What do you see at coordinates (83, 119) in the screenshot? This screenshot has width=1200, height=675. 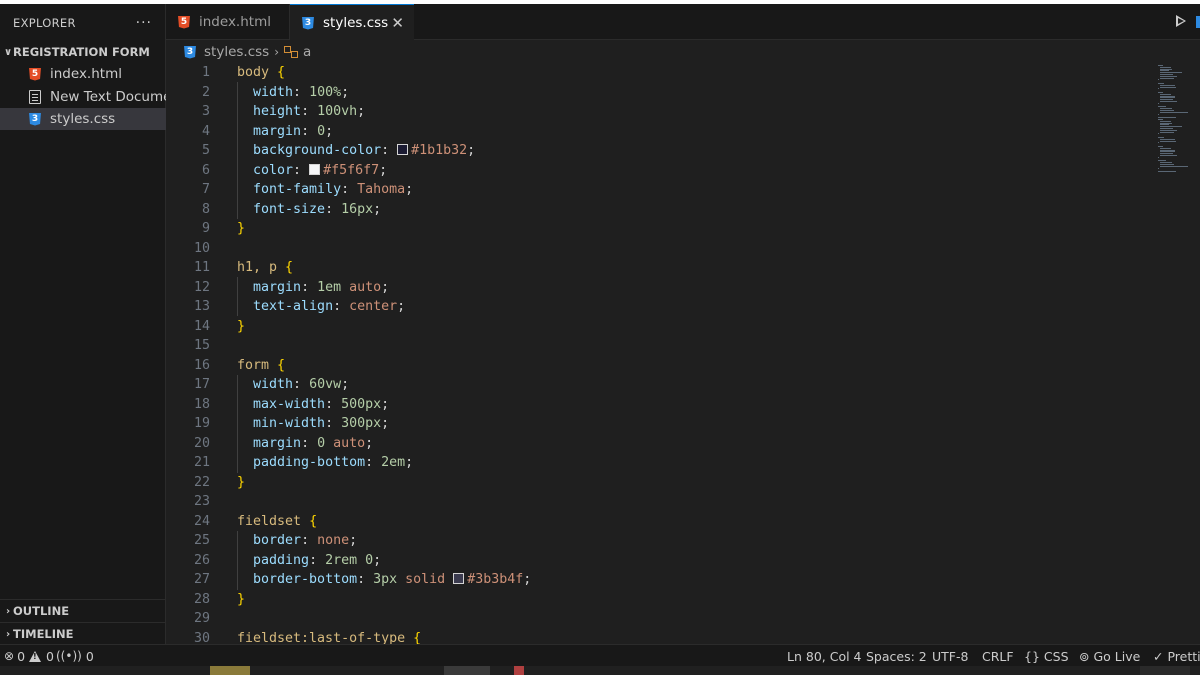 I see `sidebar-file-styles-css: 3 styles.css` at bounding box center [83, 119].